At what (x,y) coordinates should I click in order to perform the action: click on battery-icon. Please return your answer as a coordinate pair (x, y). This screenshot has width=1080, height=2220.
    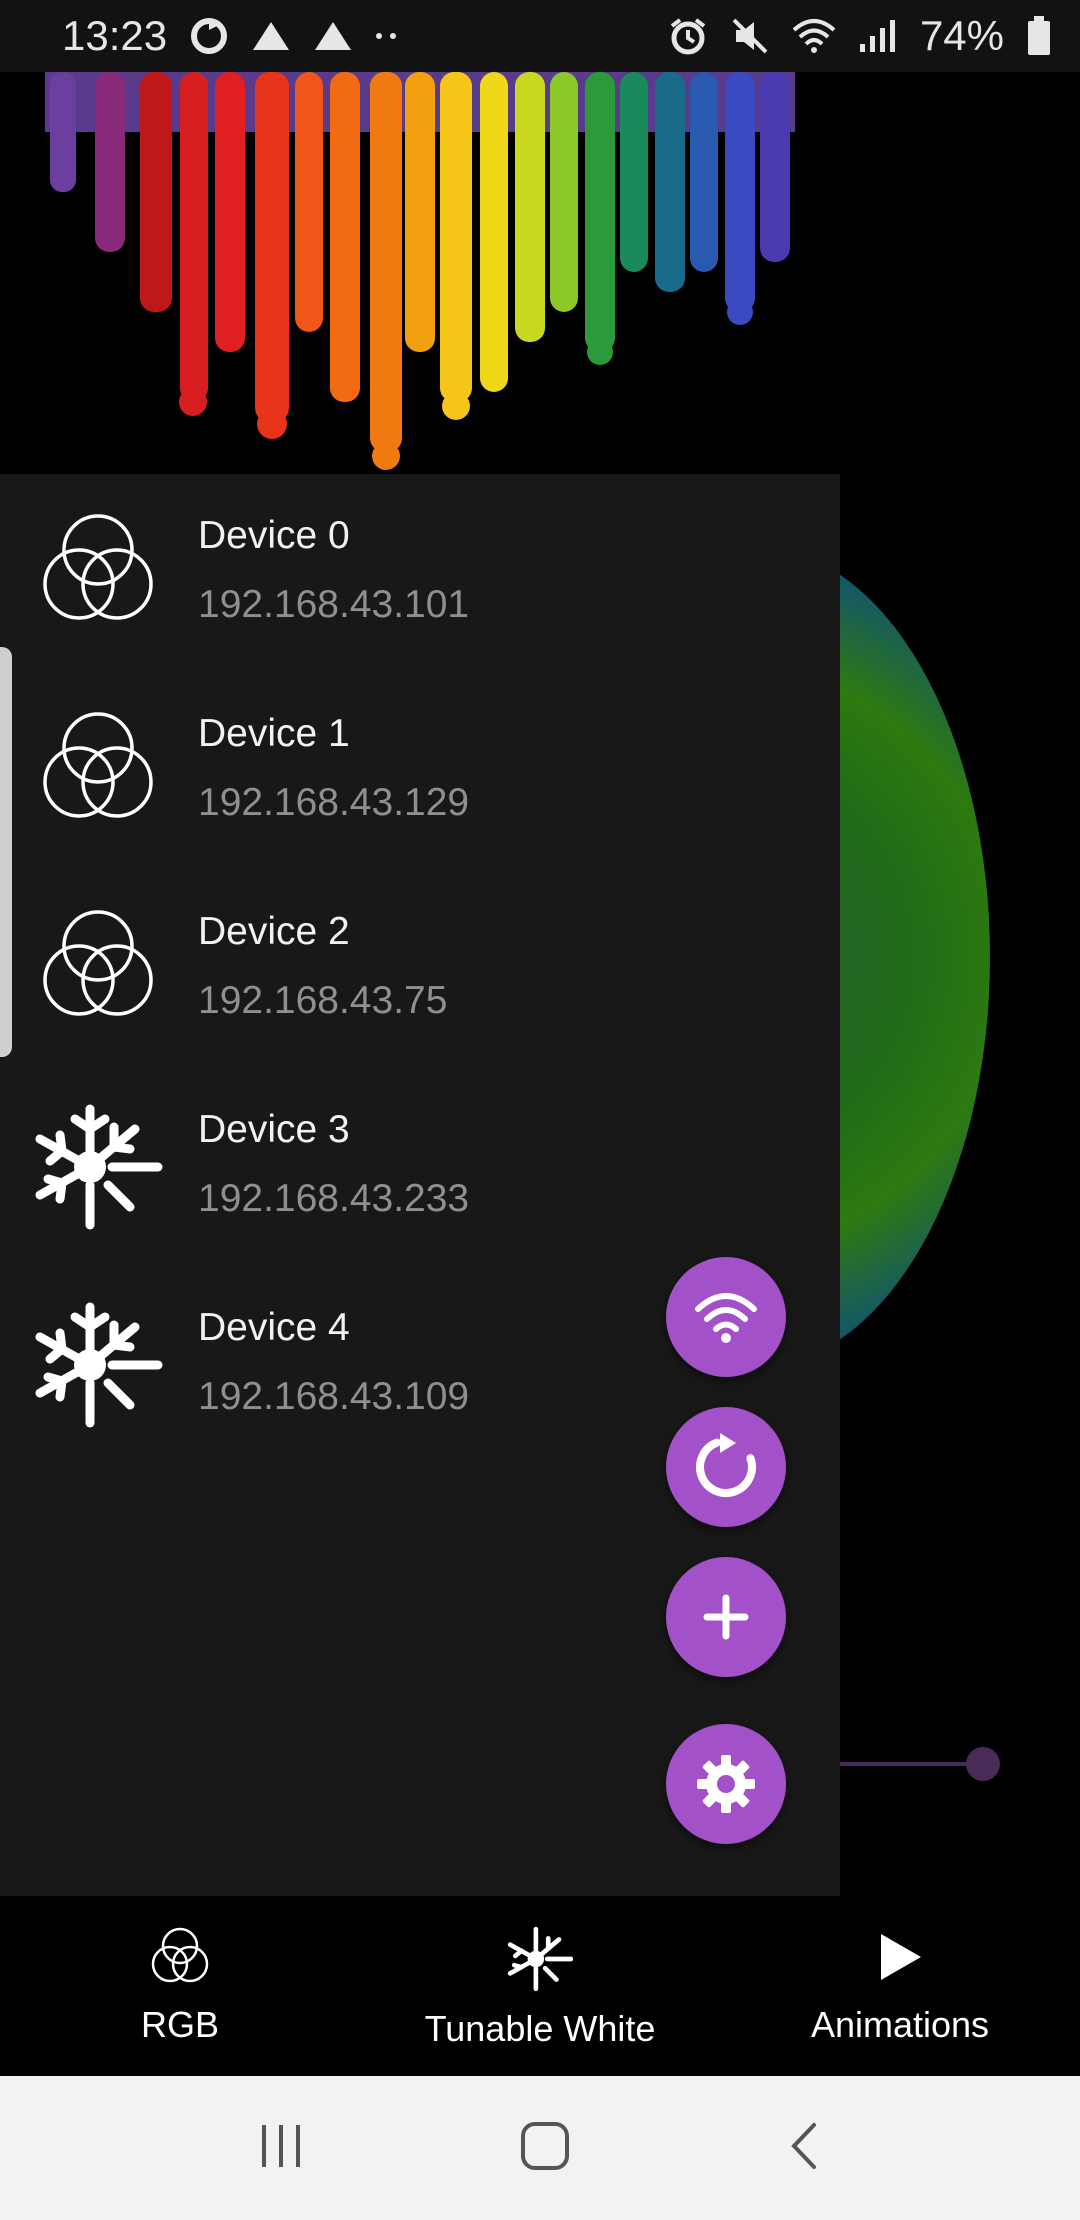
    Looking at the image, I should click on (1039, 36).